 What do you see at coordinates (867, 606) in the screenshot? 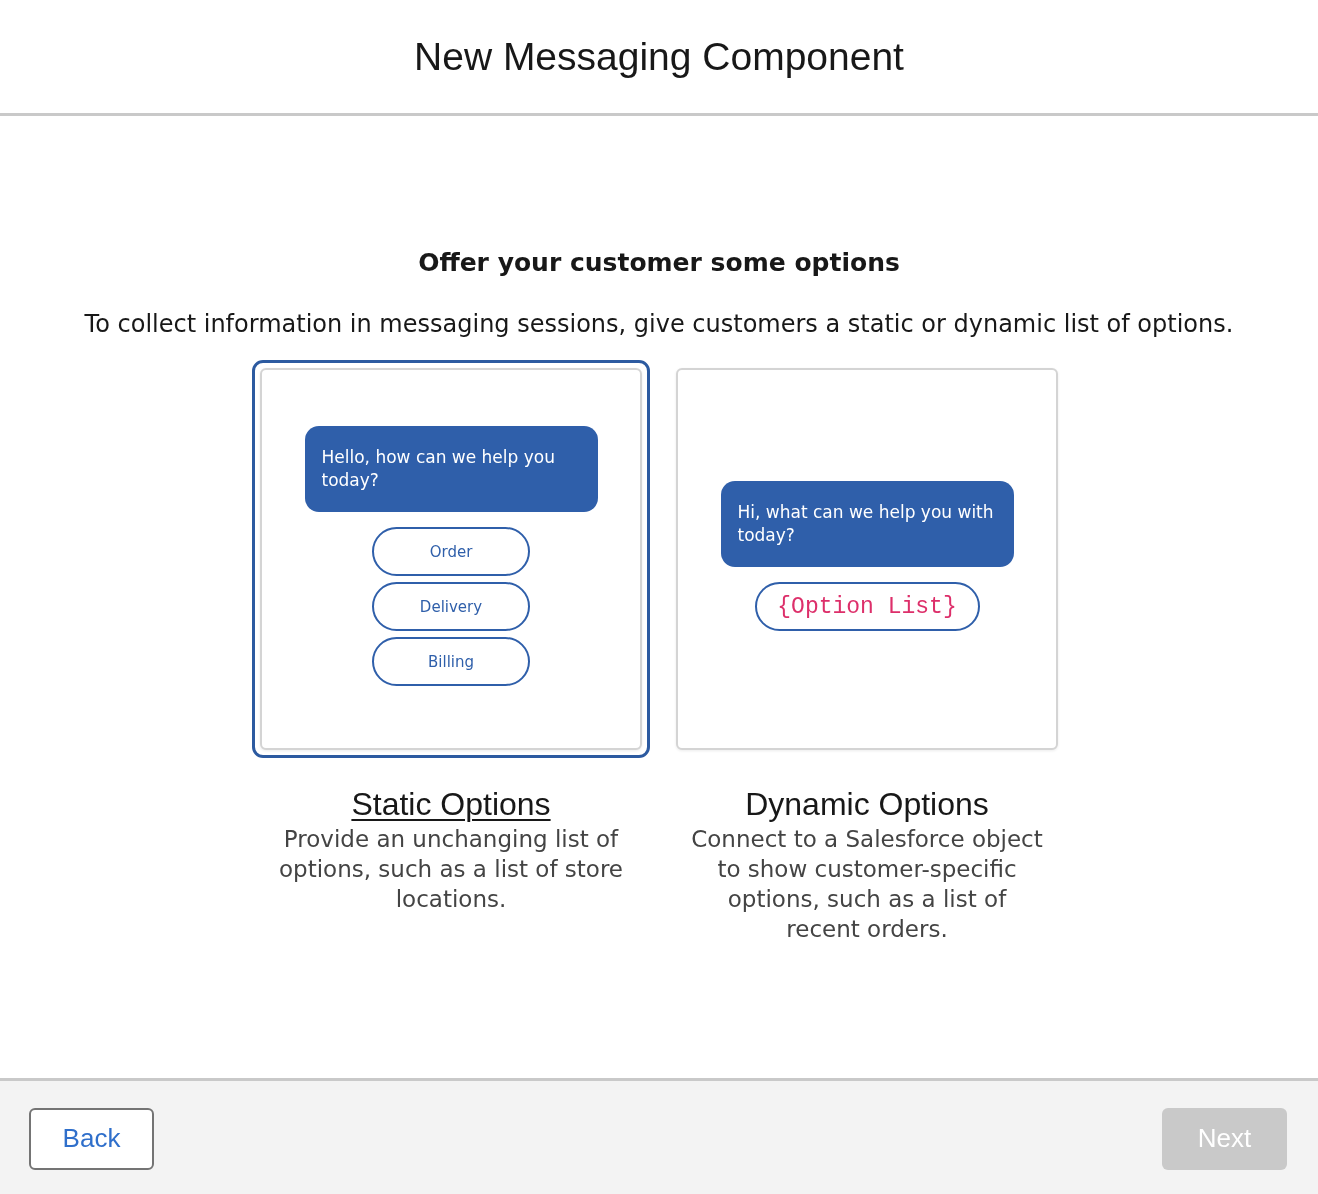
I see `option-list-token: {Option List}` at bounding box center [867, 606].